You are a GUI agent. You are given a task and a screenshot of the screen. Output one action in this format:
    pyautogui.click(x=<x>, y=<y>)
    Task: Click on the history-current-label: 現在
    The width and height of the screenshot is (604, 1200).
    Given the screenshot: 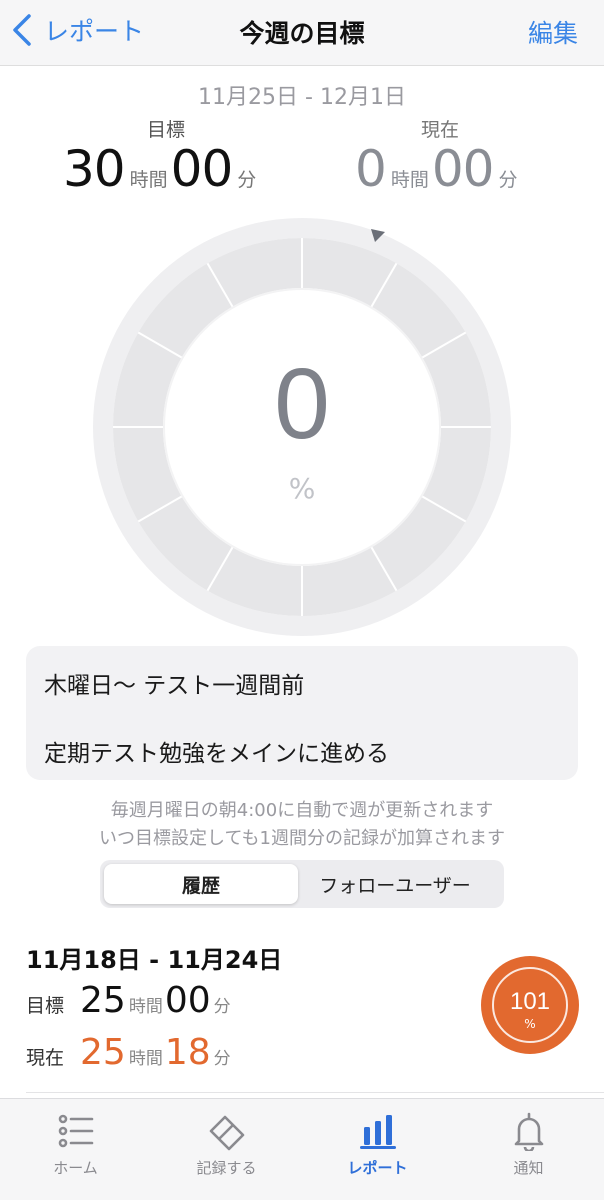 What is the action you would take?
    pyautogui.click(x=45, y=1058)
    